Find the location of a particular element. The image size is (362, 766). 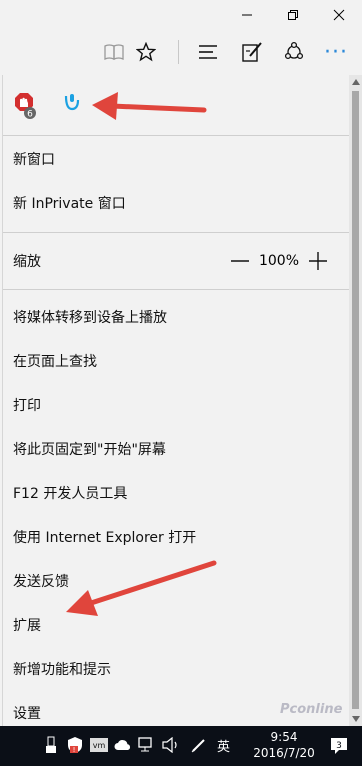

notification-count: 3 is located at coordinates (339, 746).